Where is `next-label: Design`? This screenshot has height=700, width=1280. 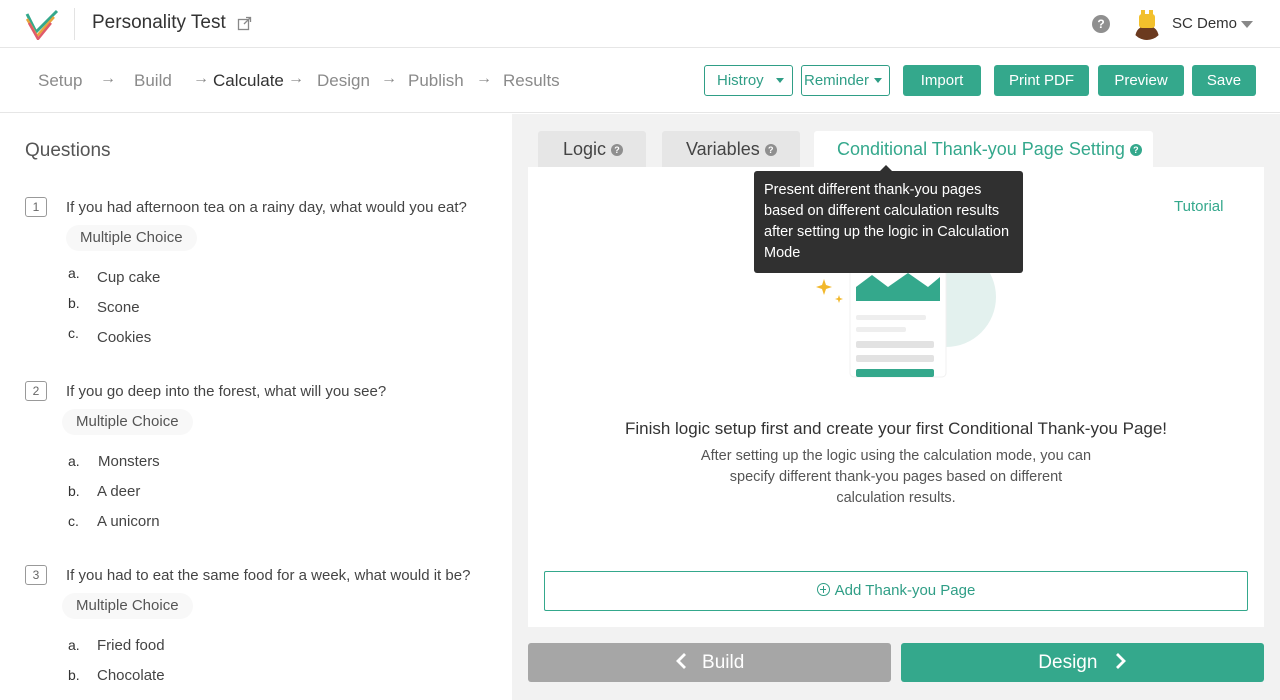 next-label: Design is located at coordinates (1068, 662).